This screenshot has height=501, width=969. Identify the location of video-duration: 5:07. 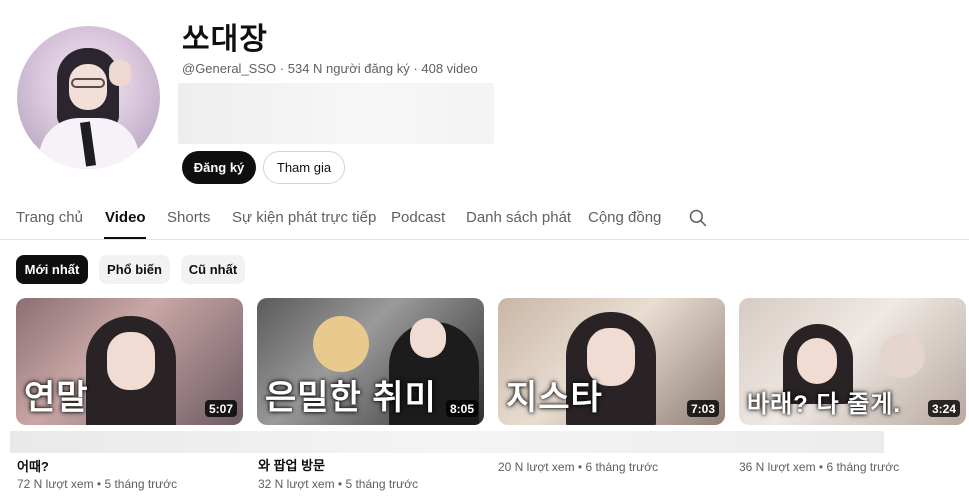
(220, 408).